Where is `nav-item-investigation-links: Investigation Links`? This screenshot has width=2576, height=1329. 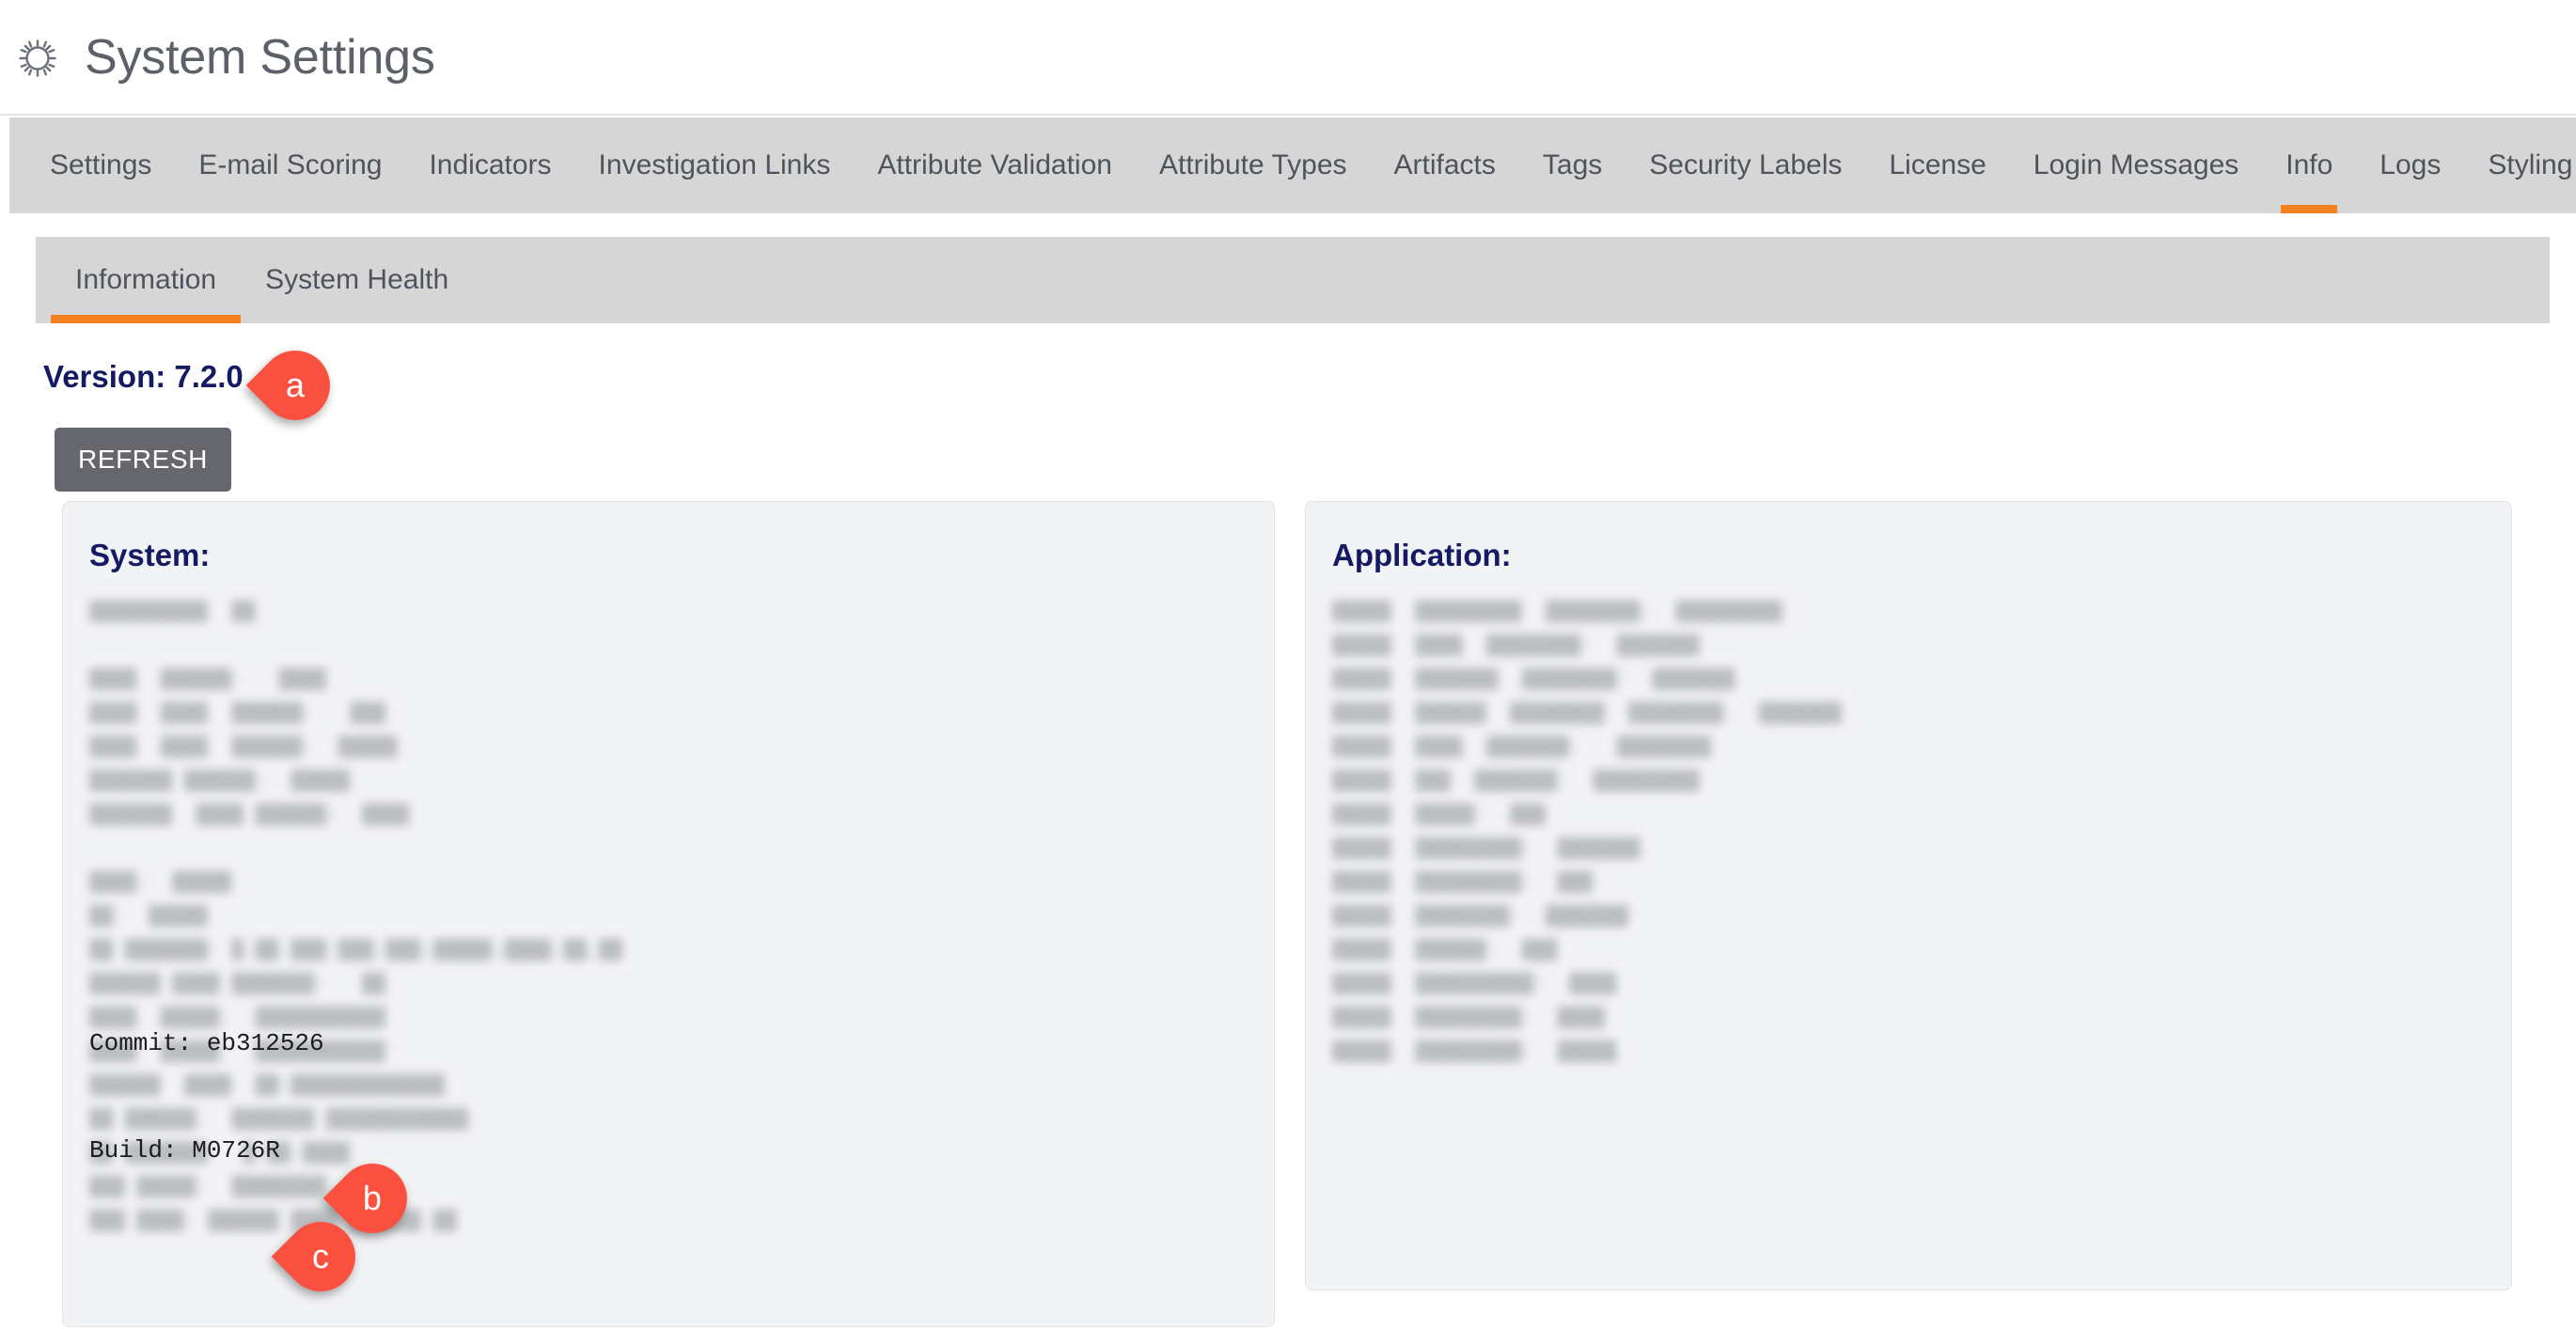 nav-item-investigation-links: Investigation Links is located at coordinates (715, 165).